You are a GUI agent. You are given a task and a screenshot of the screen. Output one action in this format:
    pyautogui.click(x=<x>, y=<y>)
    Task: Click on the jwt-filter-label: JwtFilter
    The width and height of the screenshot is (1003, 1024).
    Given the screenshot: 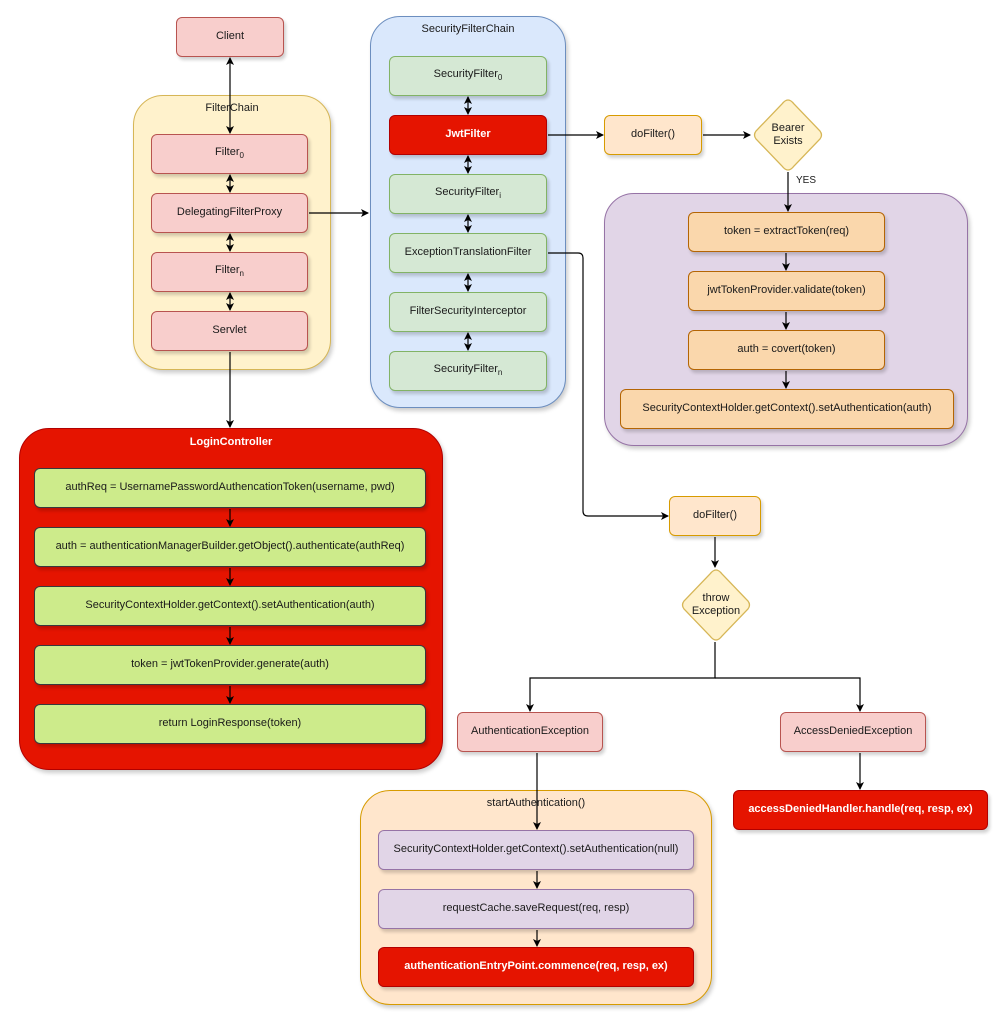 What is the action you would take?
    pyautogui.click(x=468, y=134)
    